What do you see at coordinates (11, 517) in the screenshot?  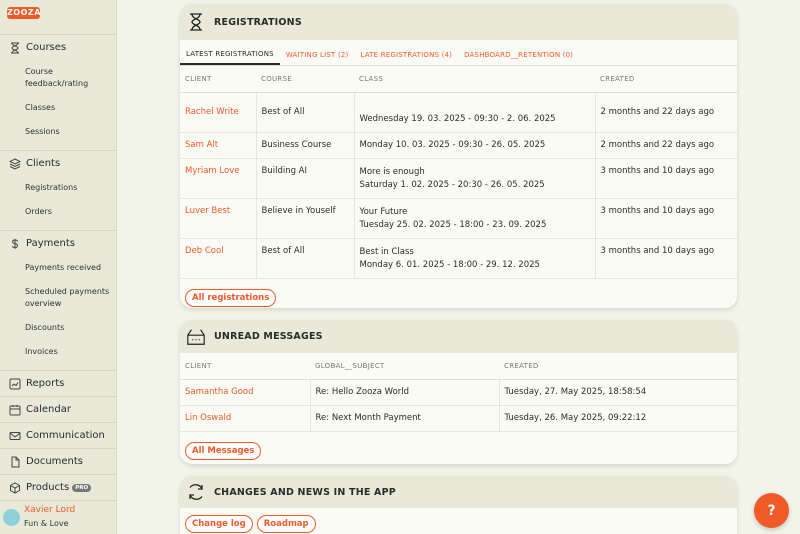 I see `avatar` at bounding box center [11, 517].